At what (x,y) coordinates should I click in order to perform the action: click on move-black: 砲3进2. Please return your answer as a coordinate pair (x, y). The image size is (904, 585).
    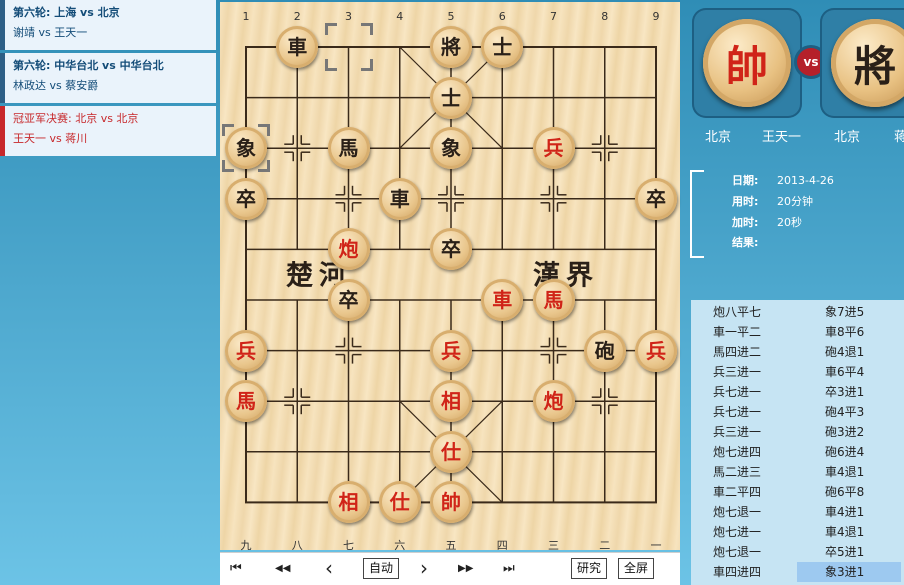
    Looking at the image, I should click on (849, 432).